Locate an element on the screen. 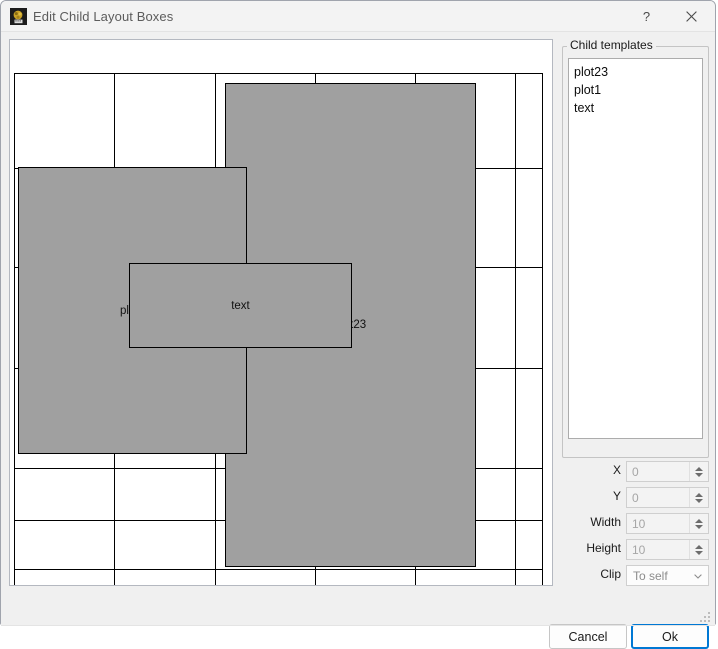  property-row-clip: Clip To self is located at coordinates (635, 575).